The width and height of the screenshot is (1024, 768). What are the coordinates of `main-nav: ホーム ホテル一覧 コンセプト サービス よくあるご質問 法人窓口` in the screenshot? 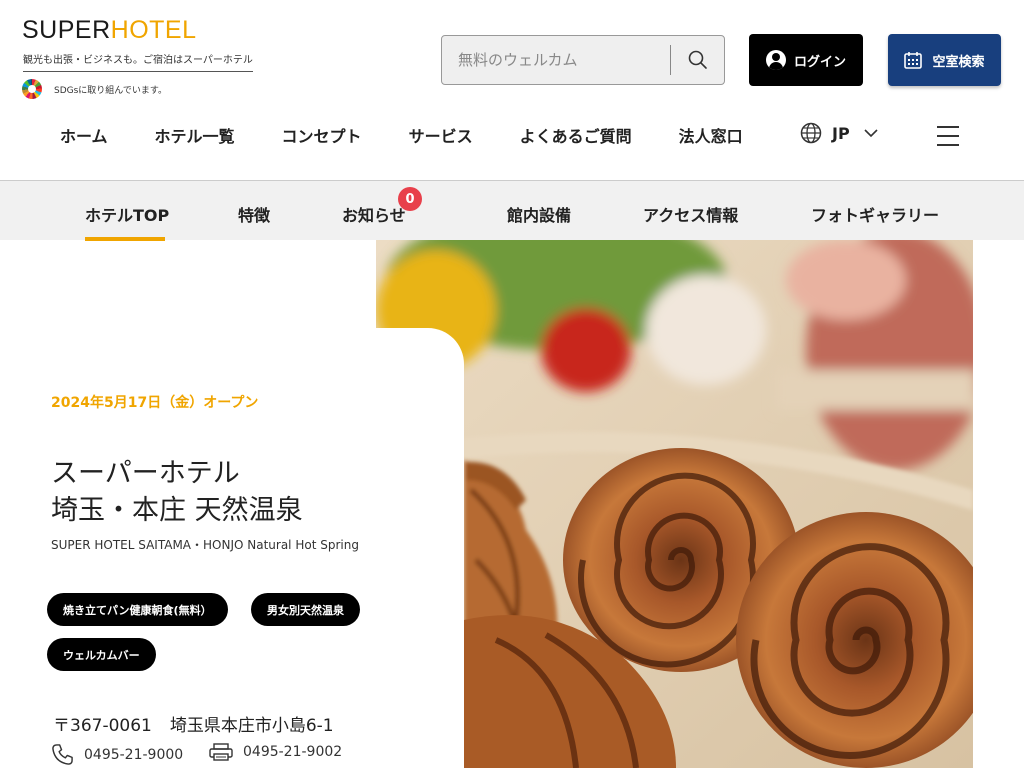 It's located at (425, 135).